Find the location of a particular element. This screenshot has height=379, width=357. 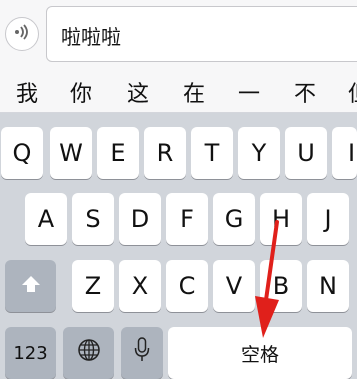

key-label: R is located at coordinates (165, 153).